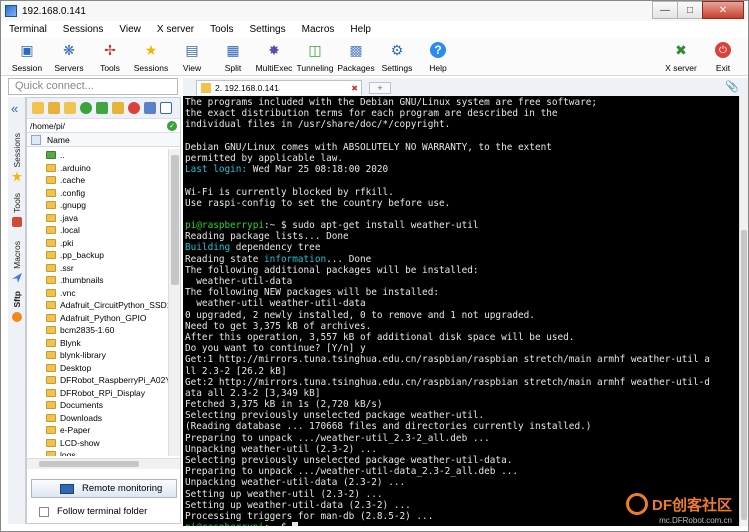 Image resolution: width=749 pixels, height=532 pixels. I want to click on file-row: bcm2835-1.60, so click(98, 330).